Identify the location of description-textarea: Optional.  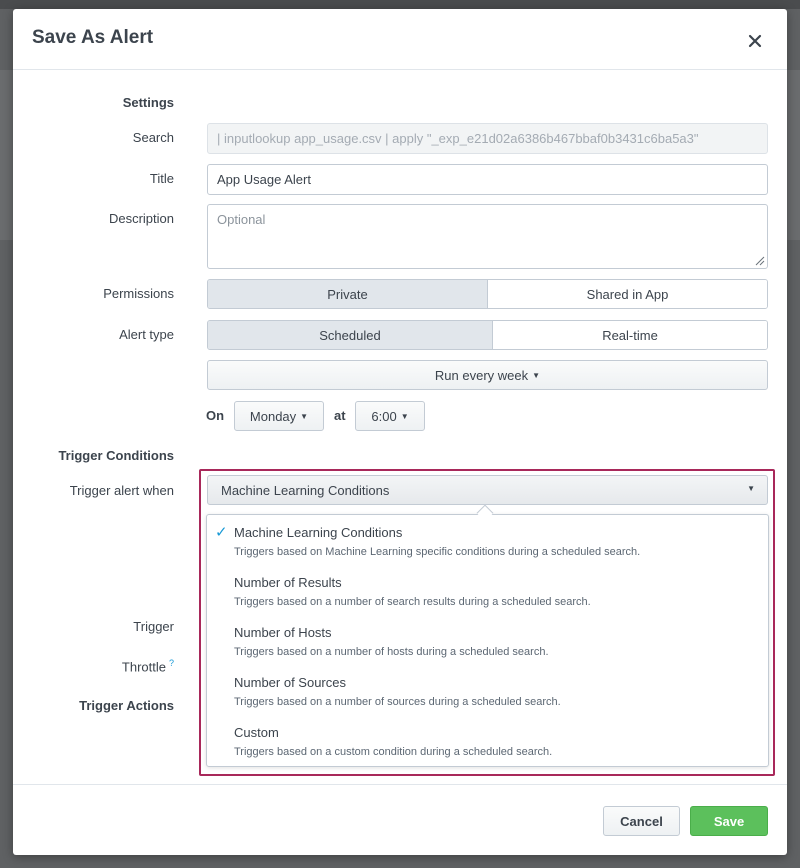
(487, 236).